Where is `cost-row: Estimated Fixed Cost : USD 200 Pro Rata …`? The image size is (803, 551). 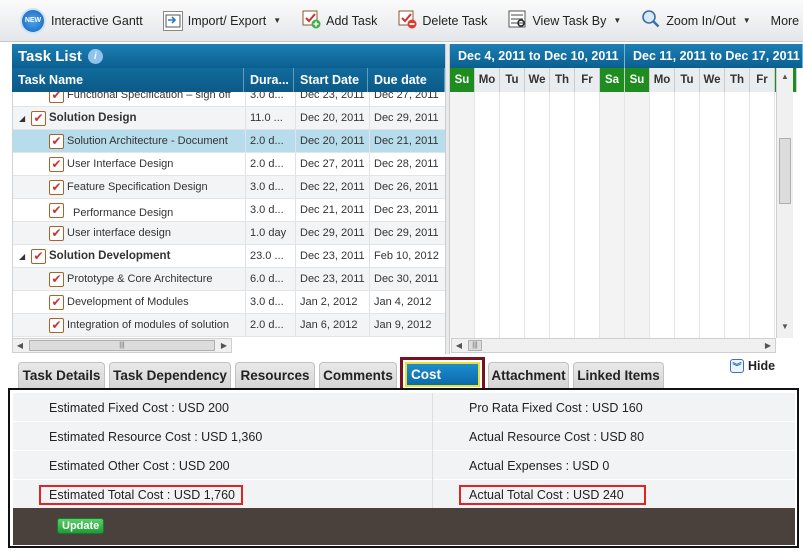
cost-row: Estimated Fixed Cost : USD 200 Pro Rata … is located at coordinates (404, 407).